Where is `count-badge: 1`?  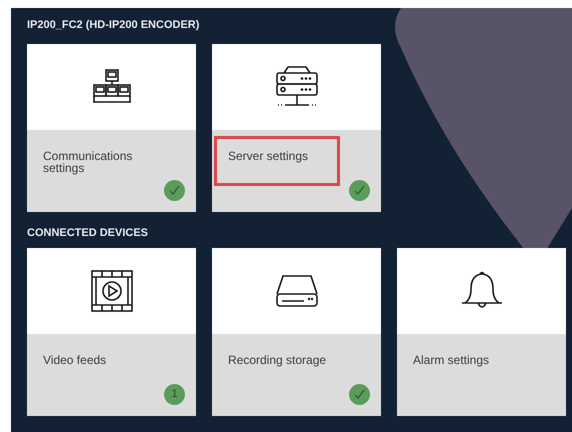 count-badge: 1 is located at coordinates (174, 394).